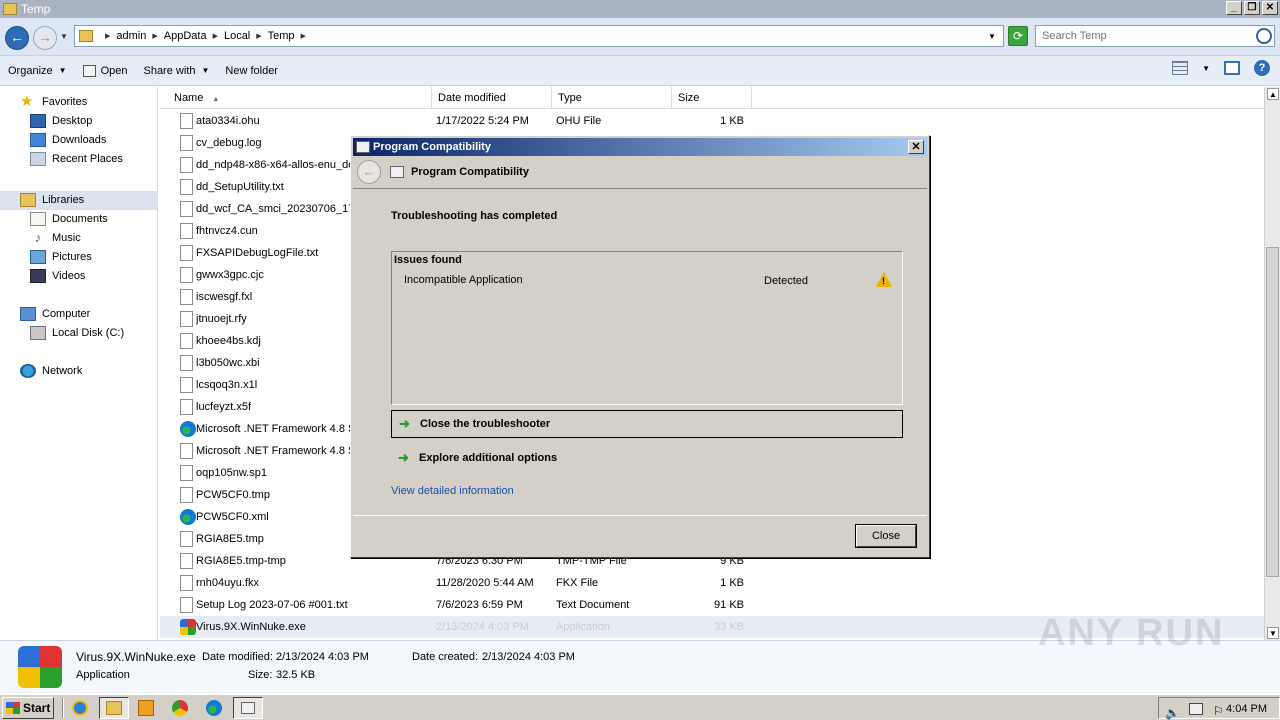 The width and height of the screenshot is (1280, 720). I want to click on nav-recent-places: Recent Places, so click(76, 159).